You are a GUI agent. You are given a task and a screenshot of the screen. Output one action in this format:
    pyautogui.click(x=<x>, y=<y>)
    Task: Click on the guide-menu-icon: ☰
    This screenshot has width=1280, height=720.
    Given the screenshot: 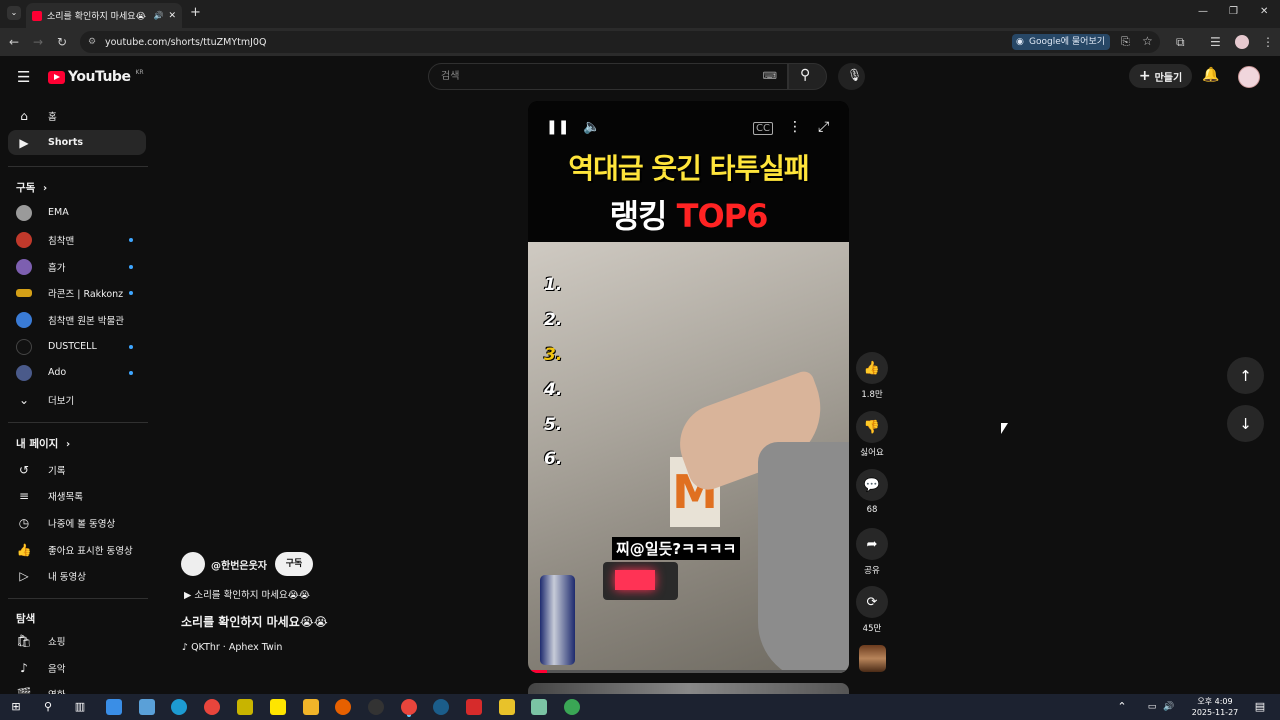 What is the action you would take?
    pyautogui.click(x=23, y=77)
    